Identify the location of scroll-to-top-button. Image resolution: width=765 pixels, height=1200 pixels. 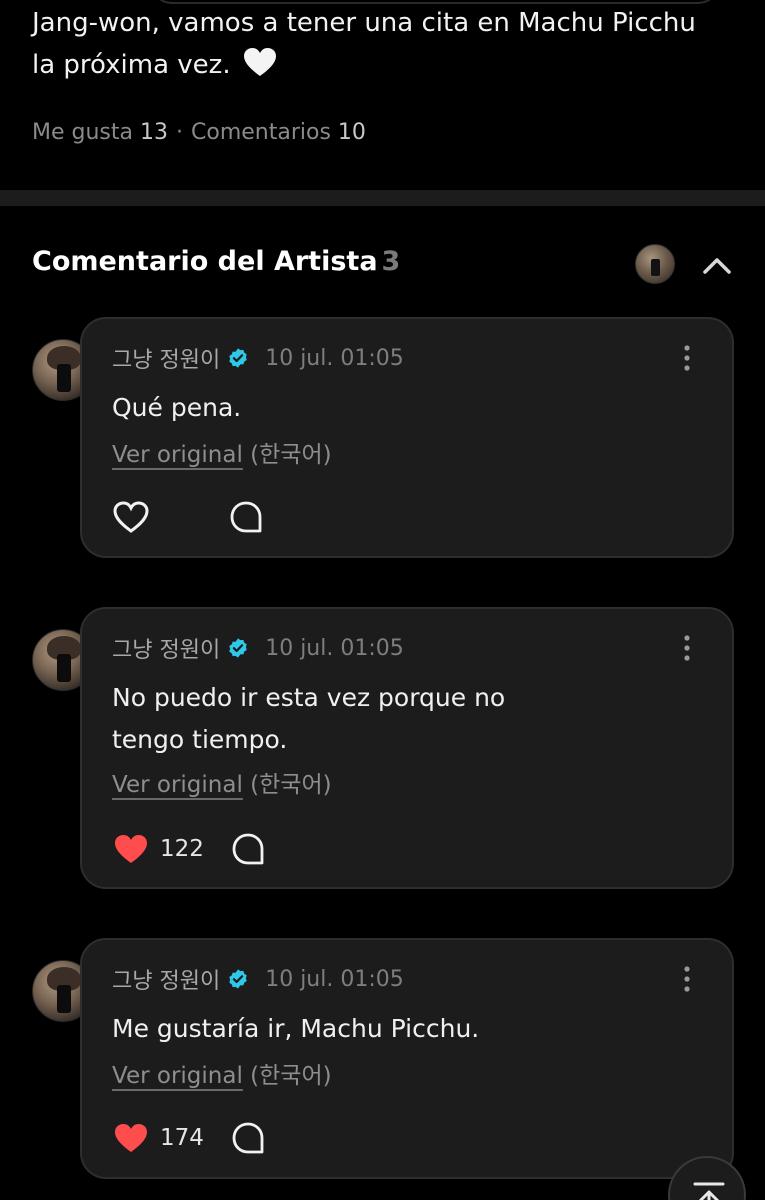
(707, 1178).